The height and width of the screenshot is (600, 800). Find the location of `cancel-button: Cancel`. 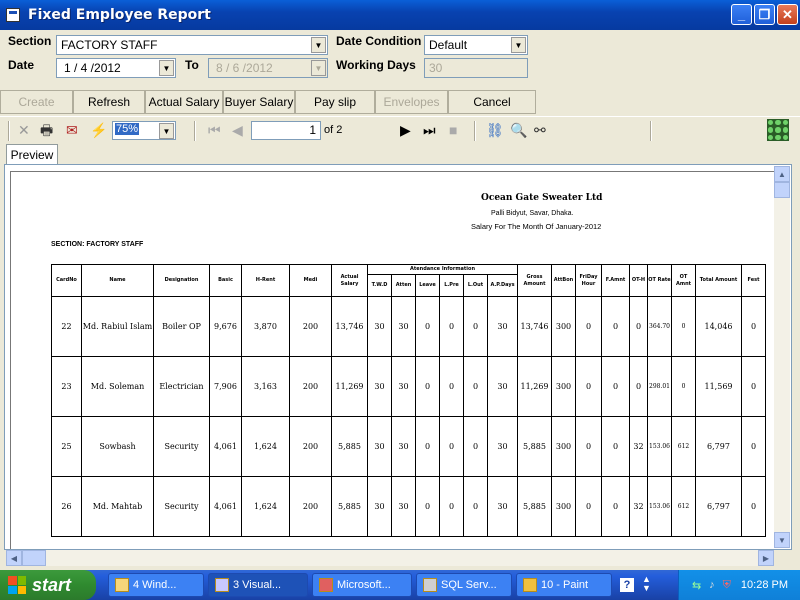

cancel-button: Cancel is located at coordinates (492, 102).